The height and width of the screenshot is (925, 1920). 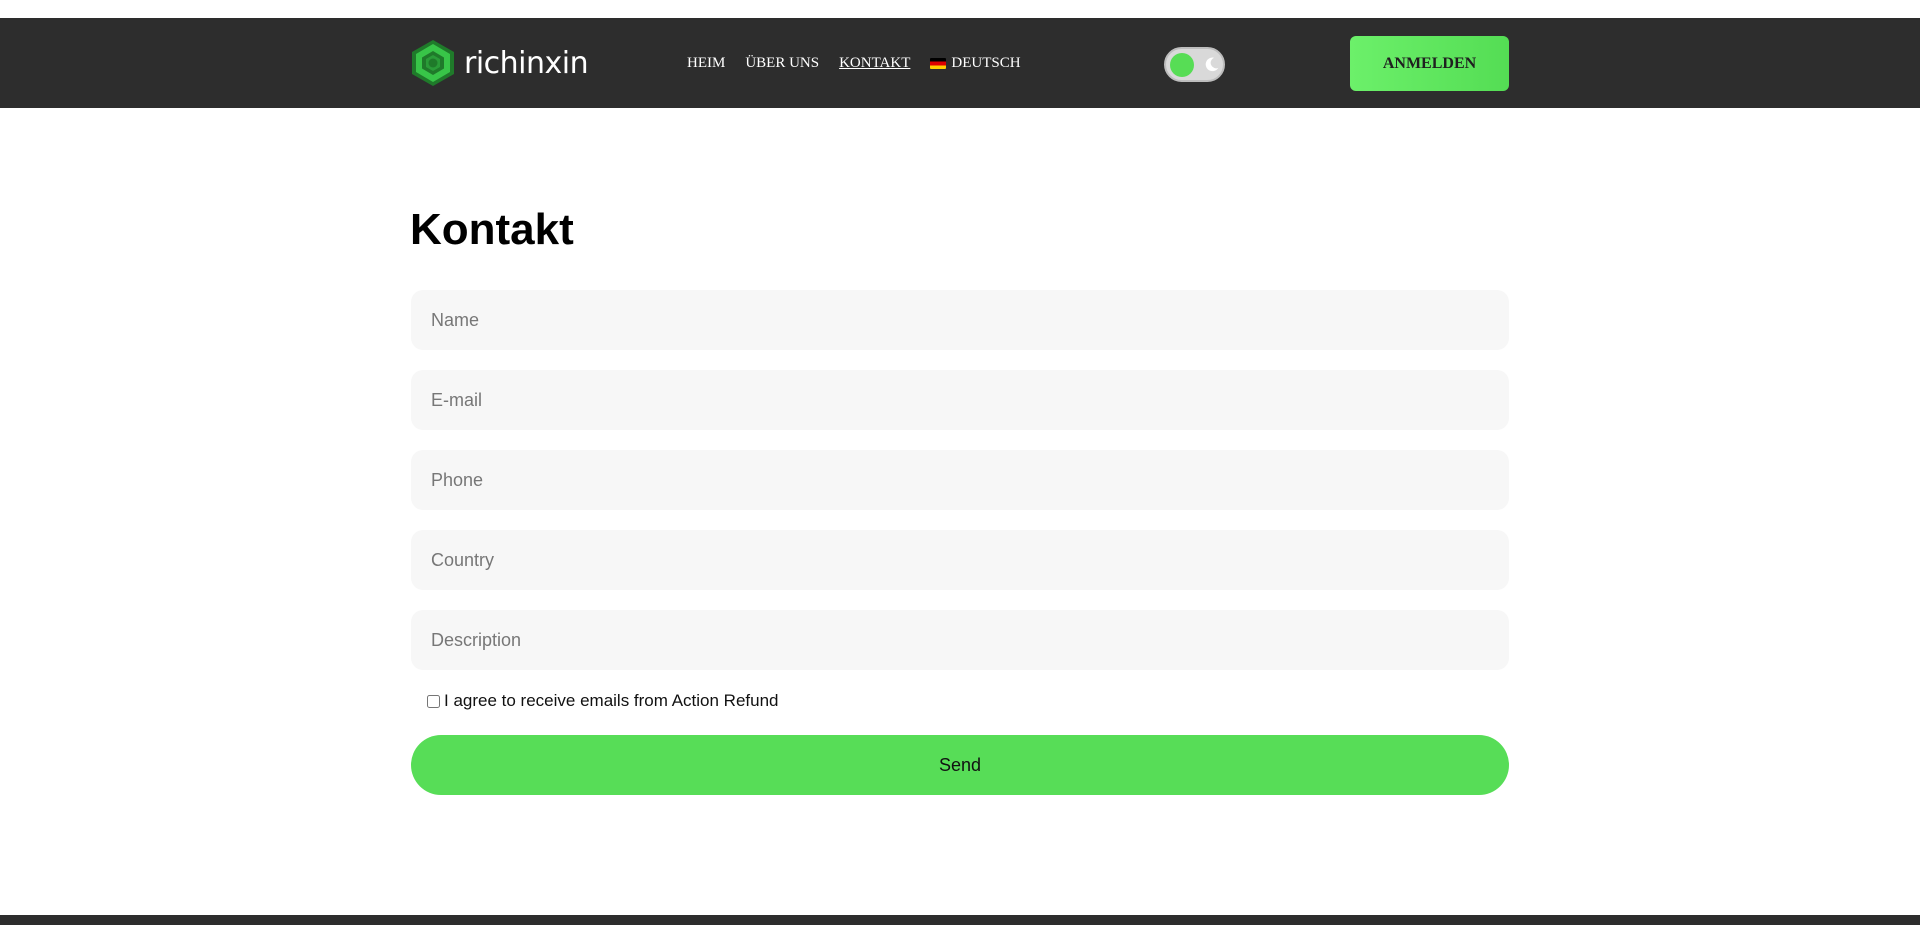 What do you see at coordinates (960, 400) in the screenshot?
I see `email-input` at bounding box center [960, 400].